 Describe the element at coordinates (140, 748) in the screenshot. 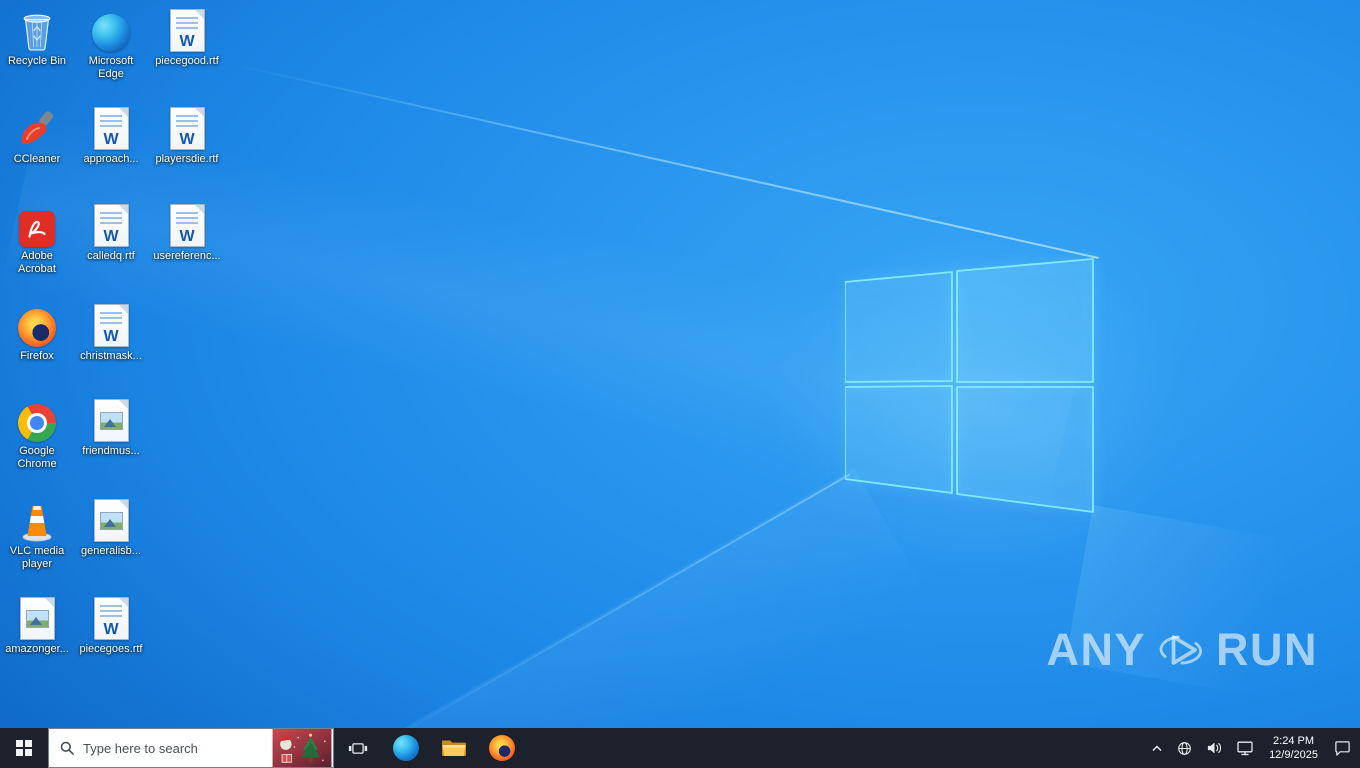

I see `search-placeholder: Type here to search` at that location.